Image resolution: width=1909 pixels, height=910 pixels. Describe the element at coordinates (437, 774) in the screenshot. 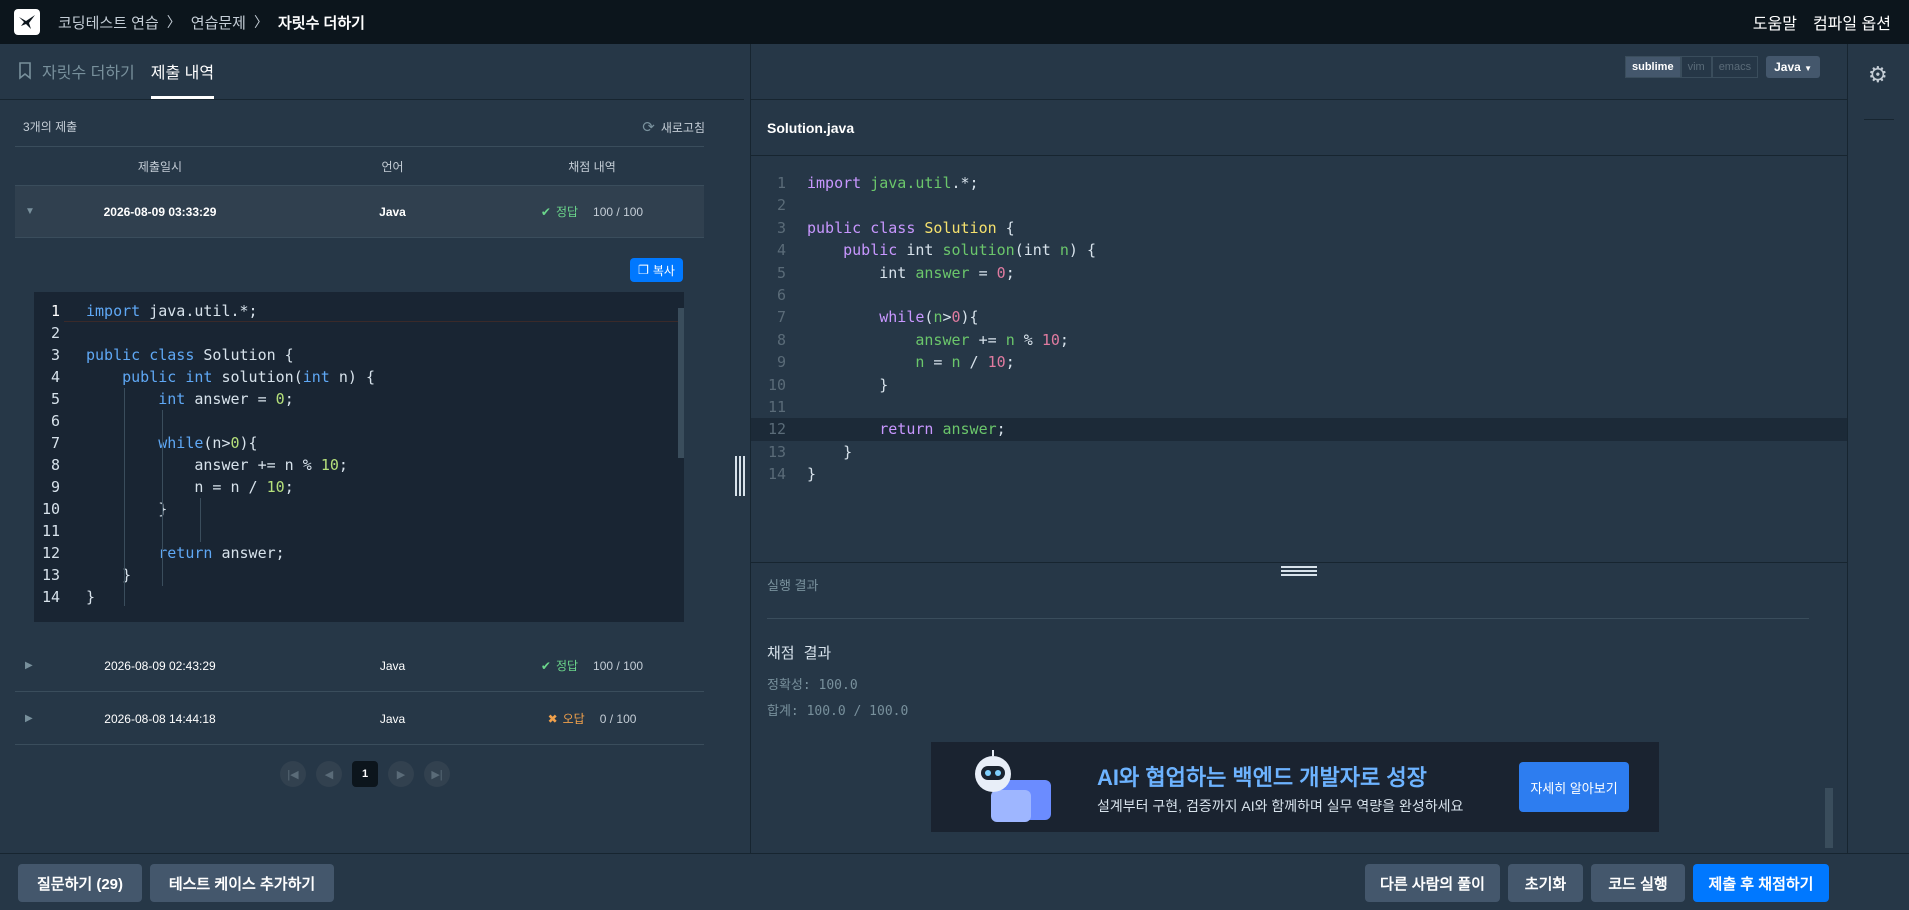

I see `last-page-icon: ▶|` at that location.